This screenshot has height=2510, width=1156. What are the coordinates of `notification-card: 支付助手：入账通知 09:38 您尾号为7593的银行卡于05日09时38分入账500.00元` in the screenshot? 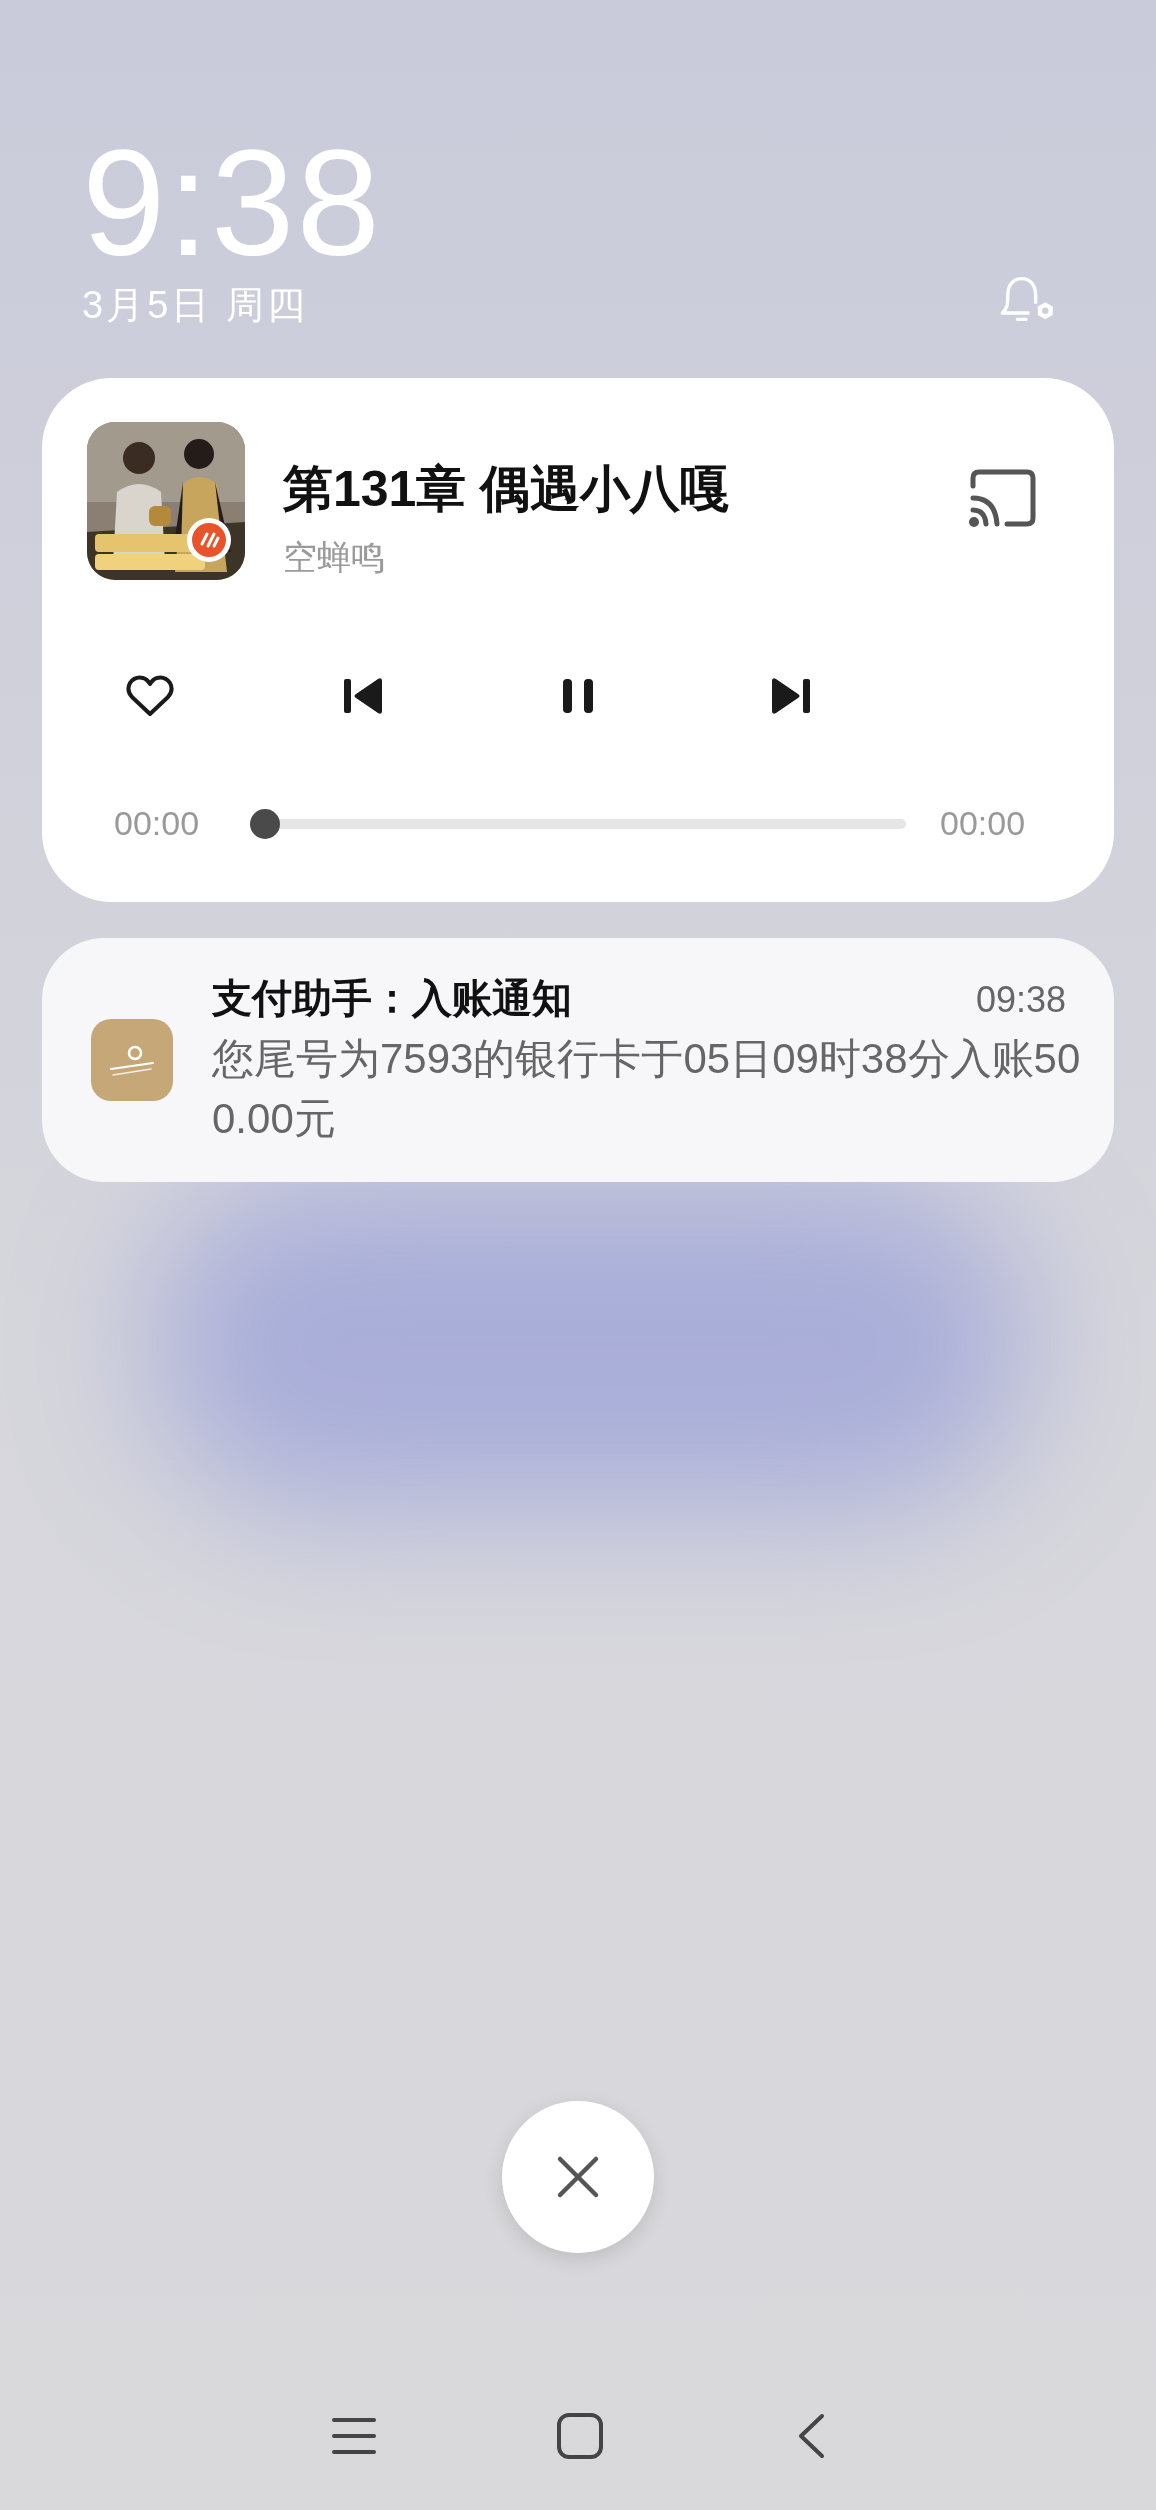 It's located at (578, 1060).